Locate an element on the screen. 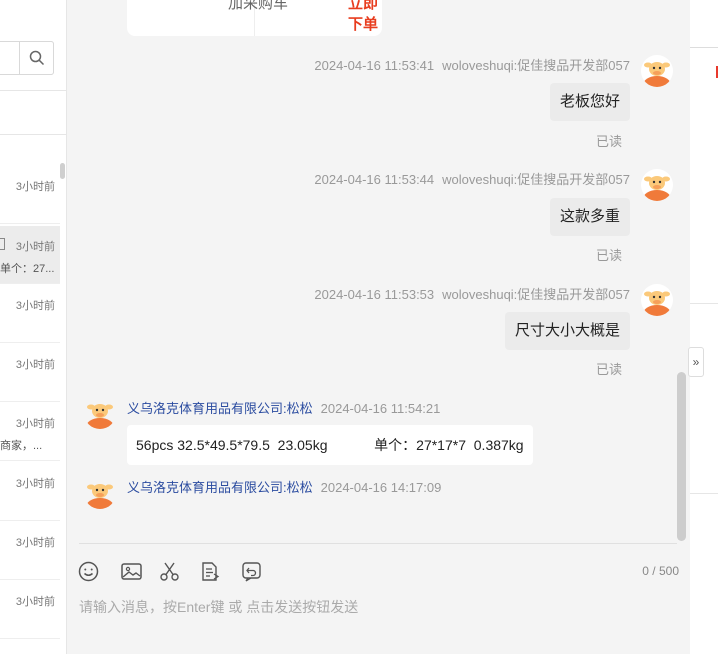  image-icon is located at coordinates (131, 571).